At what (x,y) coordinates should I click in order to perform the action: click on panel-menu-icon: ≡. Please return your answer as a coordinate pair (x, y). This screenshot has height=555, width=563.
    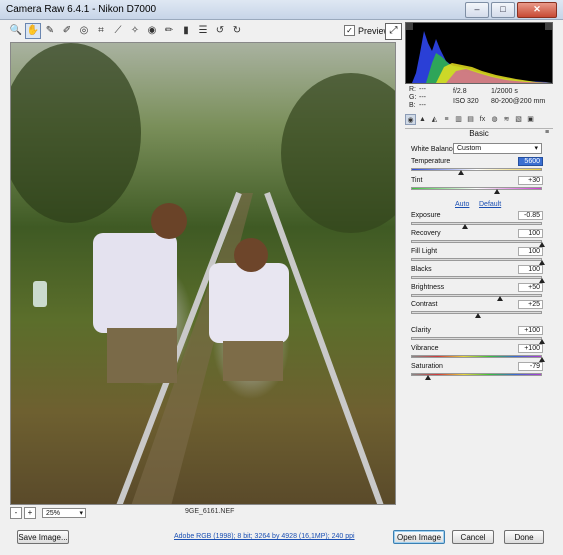
    Looking at the image, I should click on (547, 132).